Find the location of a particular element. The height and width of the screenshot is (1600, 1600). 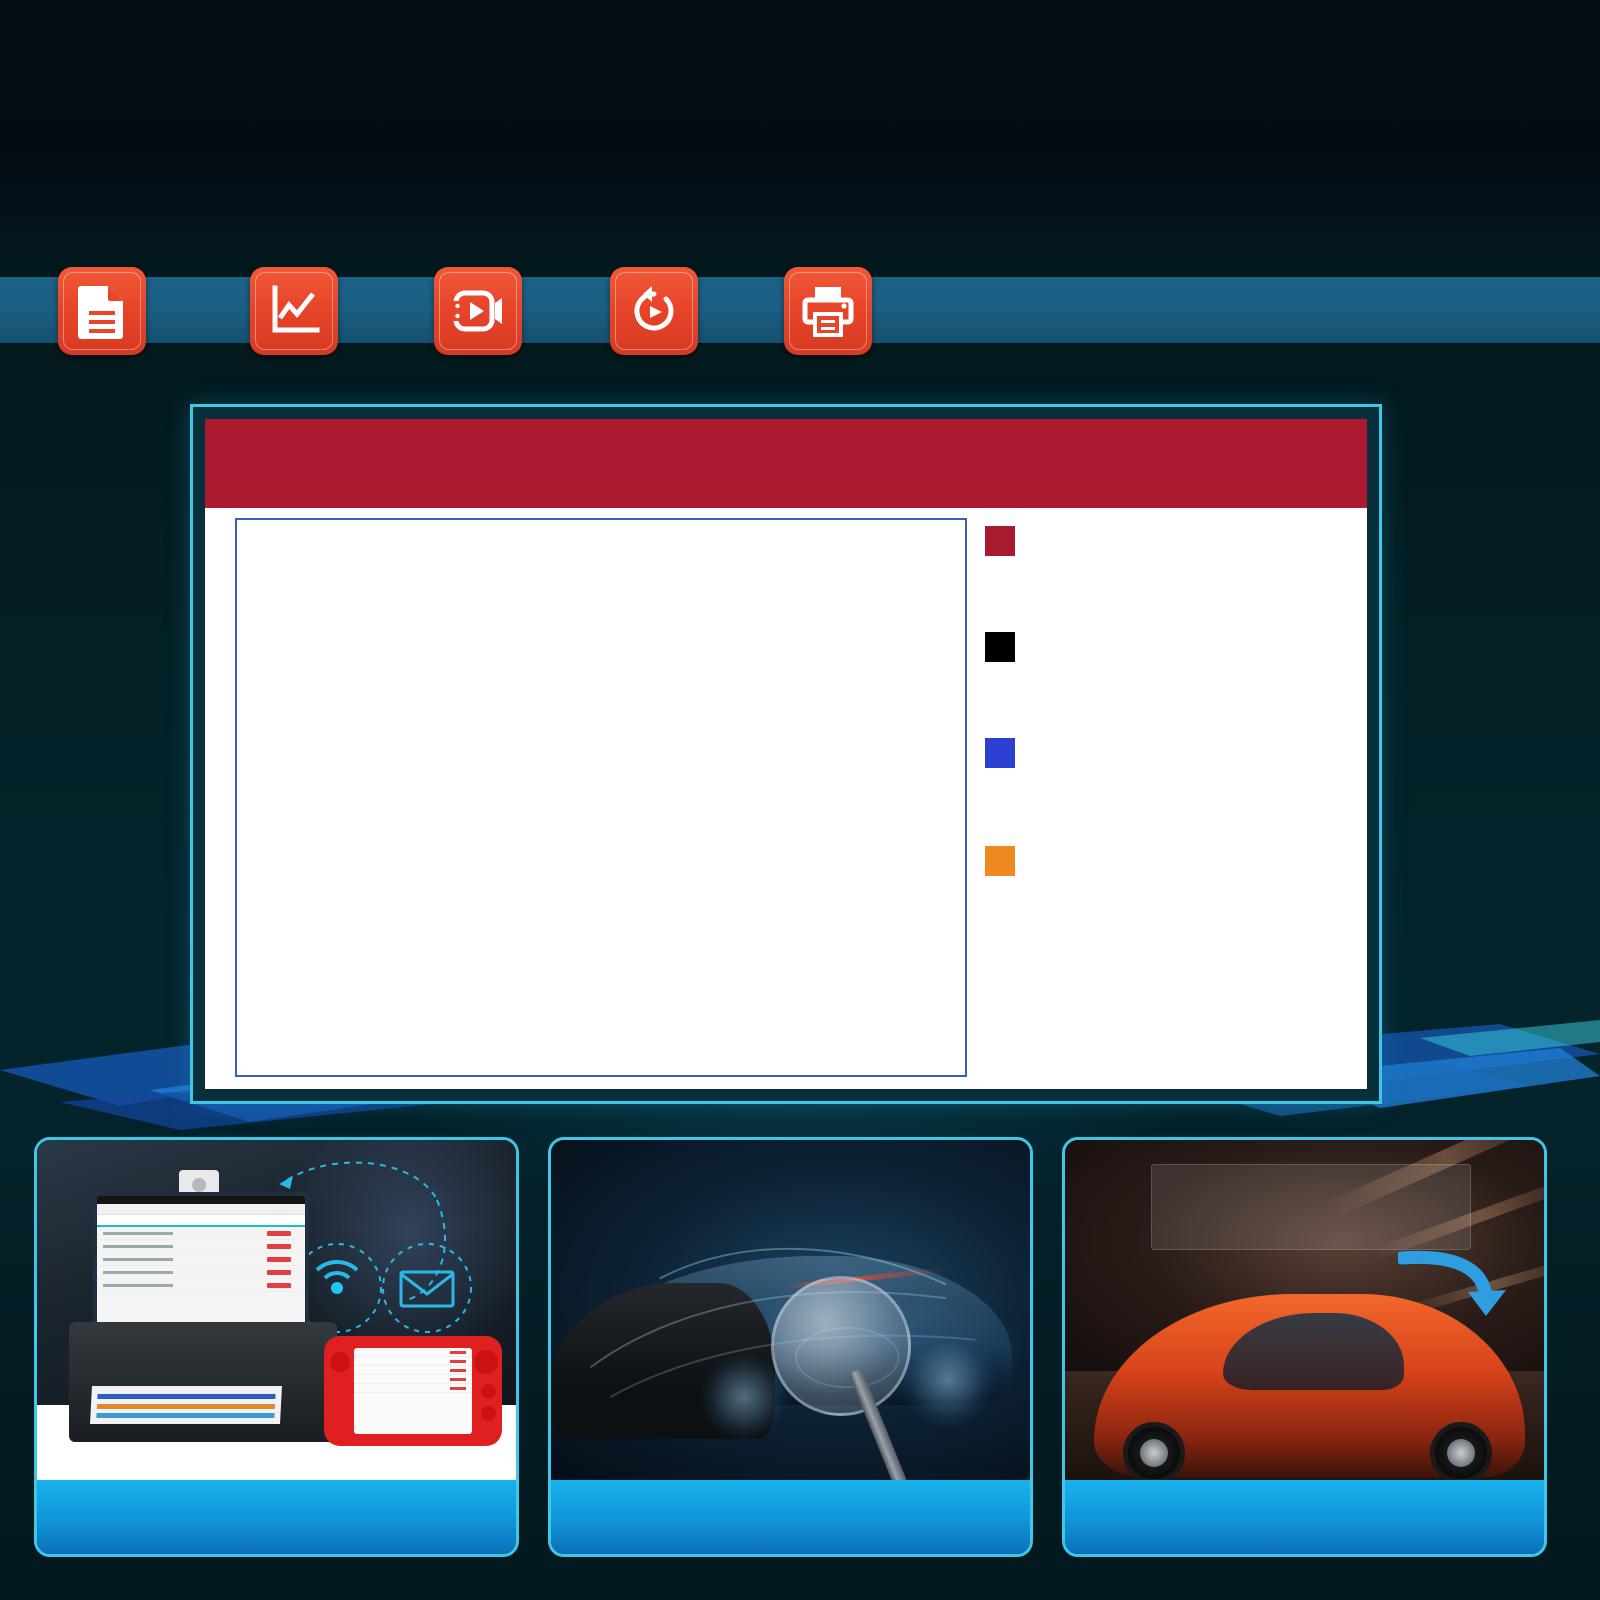

legend-item-shrtft1 is located at coordinates (1165, 753).